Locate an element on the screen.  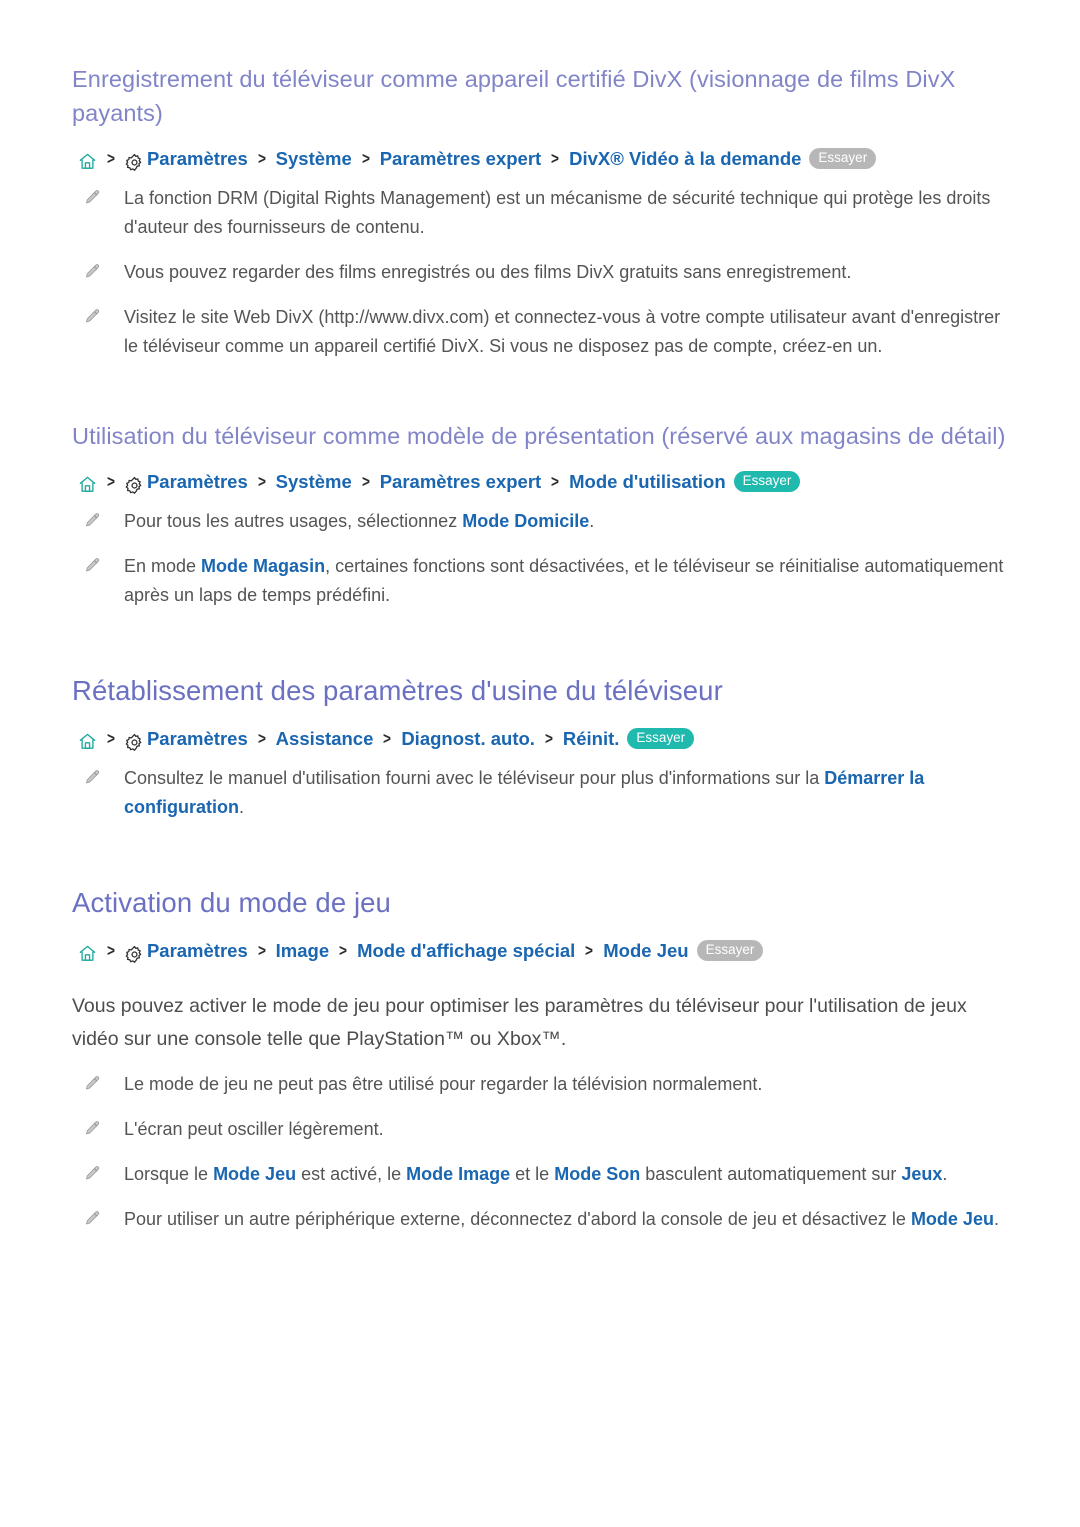
note-text-run: est activé, le is located at coordinates (351, 1174).